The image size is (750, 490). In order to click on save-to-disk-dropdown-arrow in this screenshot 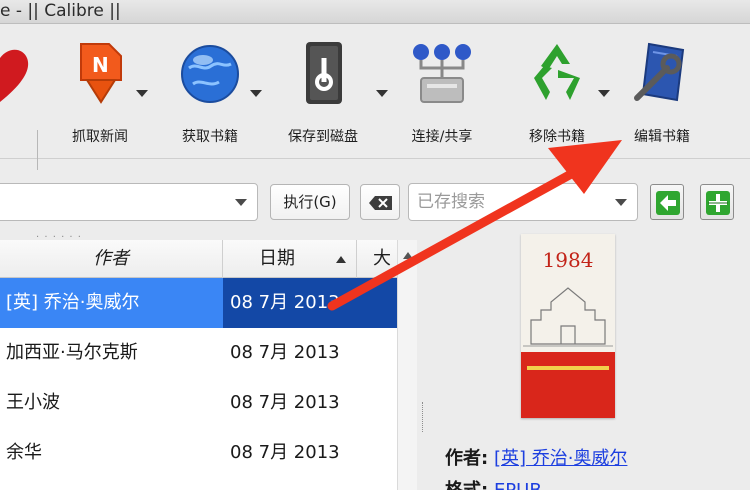, I will do `click(382, 93)`.